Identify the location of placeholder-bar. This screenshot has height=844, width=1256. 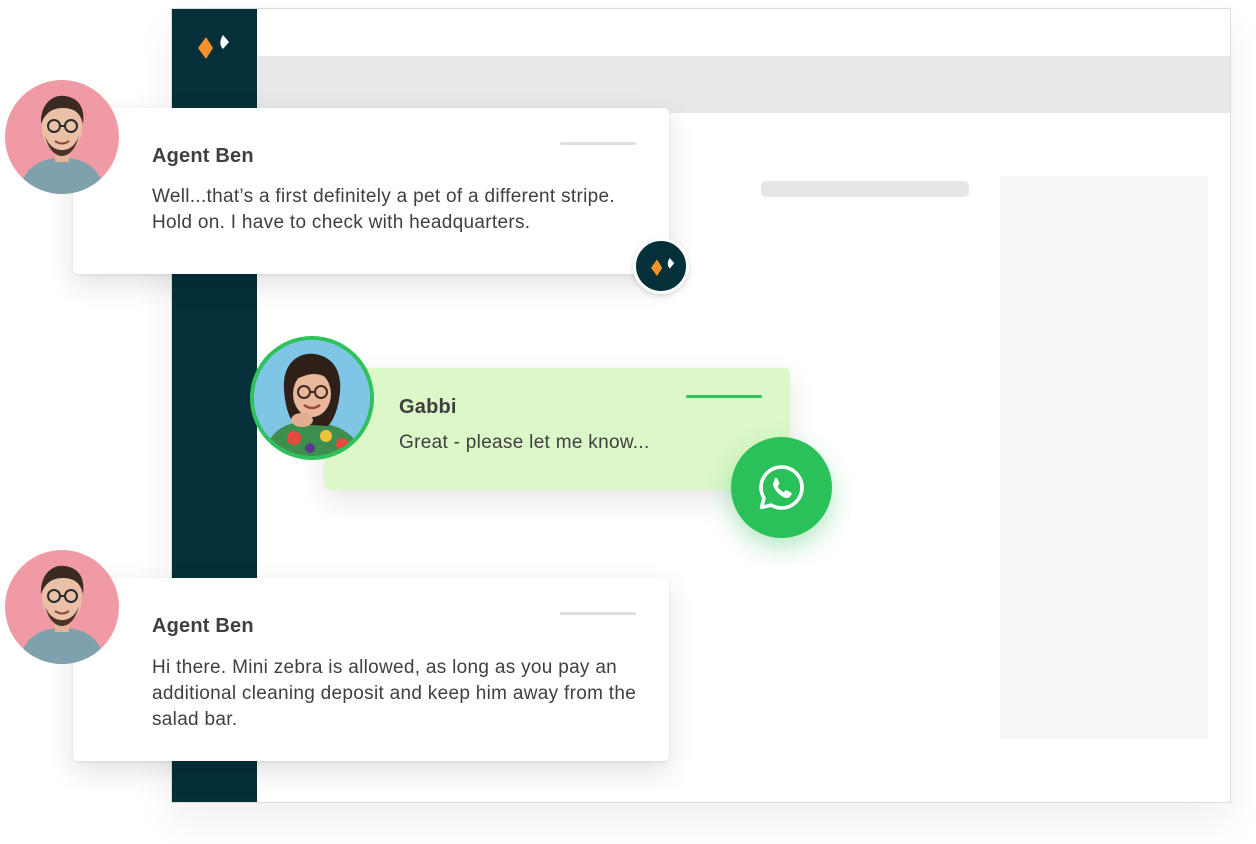
(865, 189).